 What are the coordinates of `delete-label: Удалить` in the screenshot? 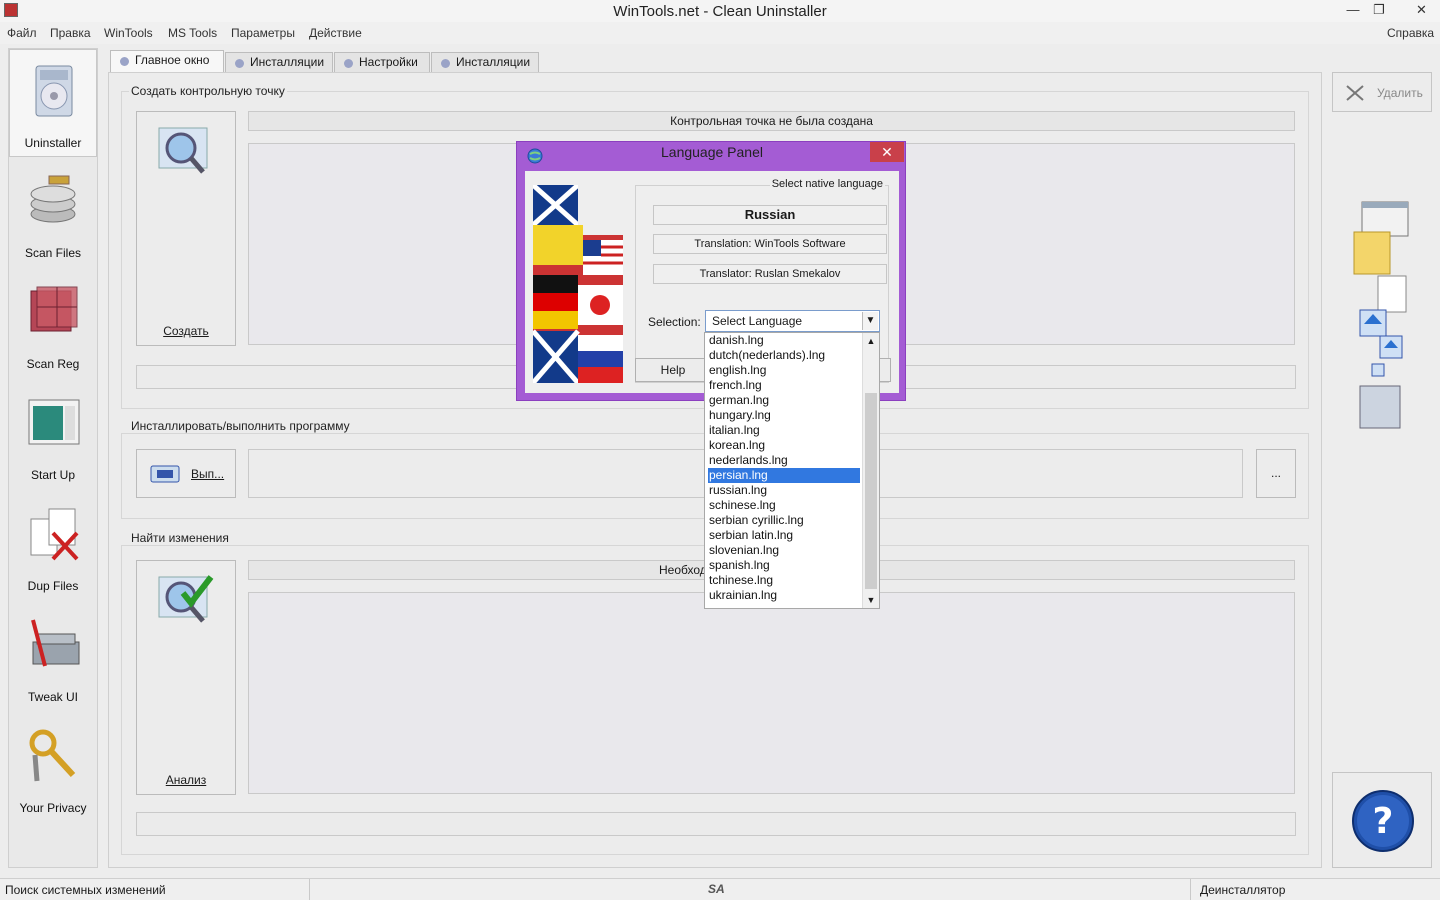 It's located at (1400, 93).